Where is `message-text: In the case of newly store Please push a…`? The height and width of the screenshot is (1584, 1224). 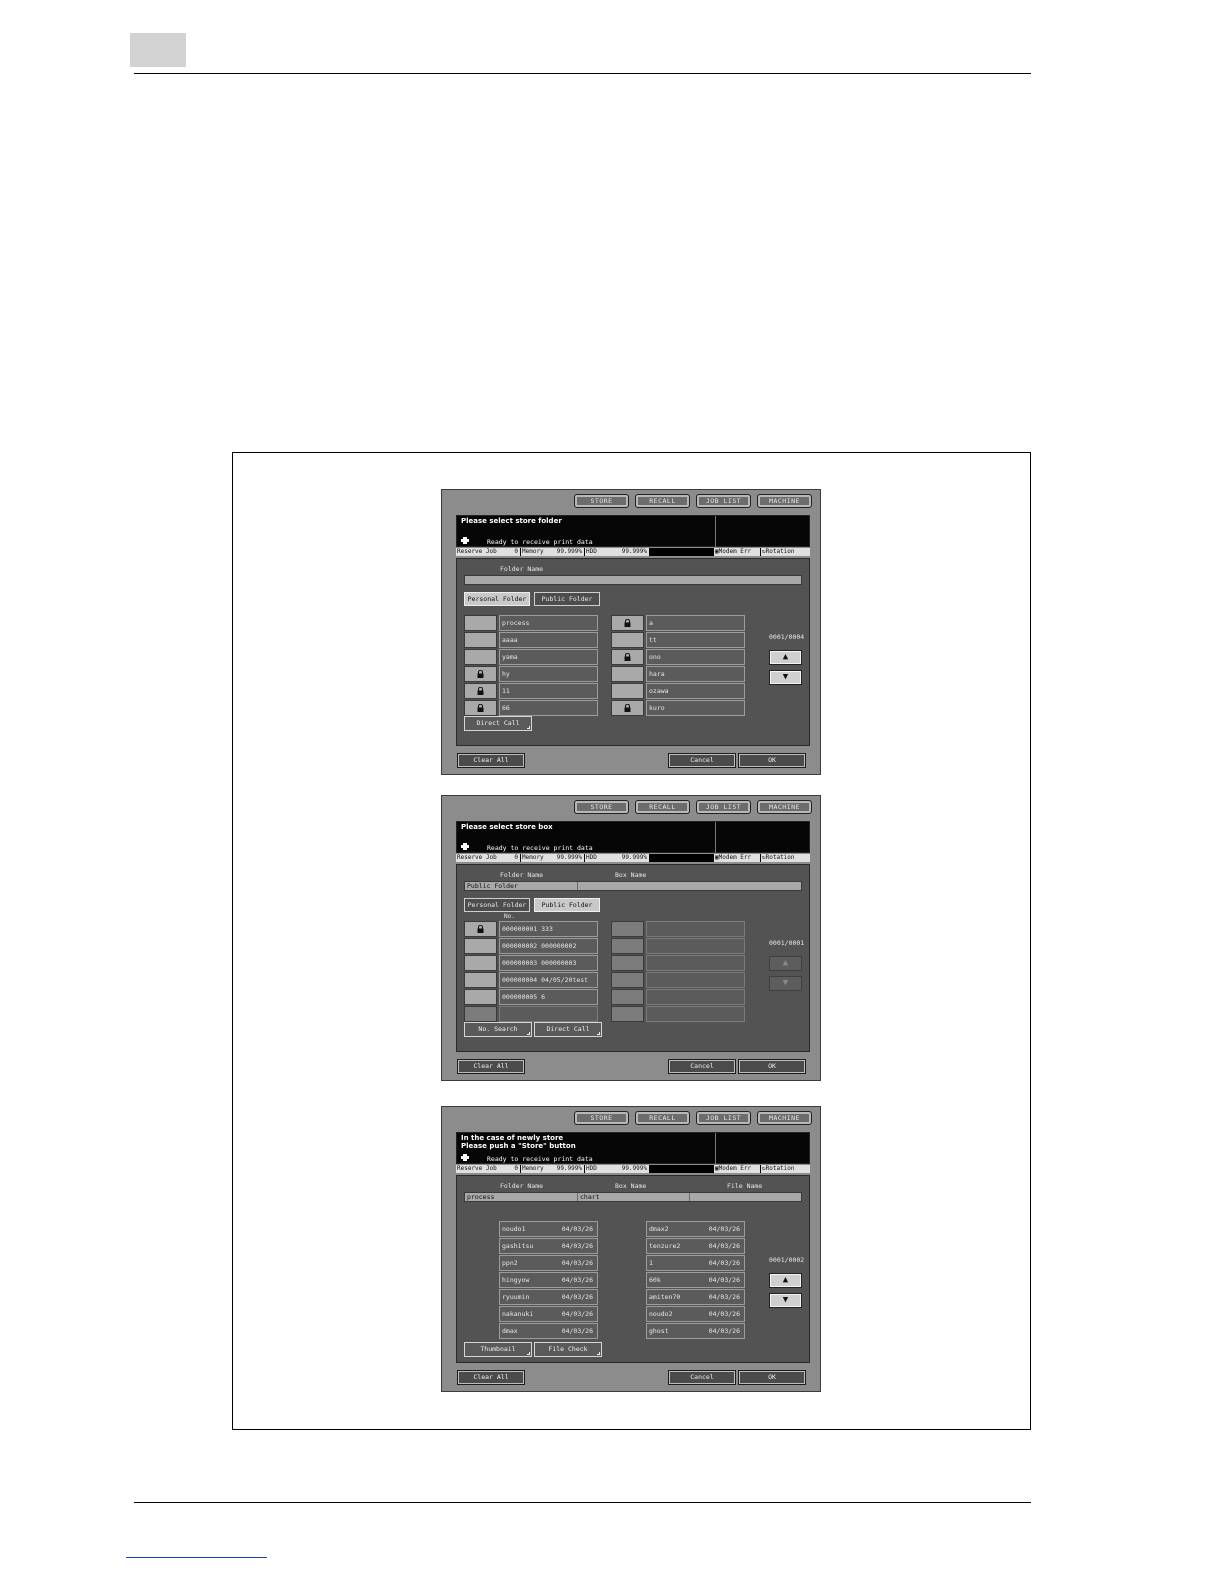 message-text: In the case of newly store Please push a… is located at coordinates (518, 1142).